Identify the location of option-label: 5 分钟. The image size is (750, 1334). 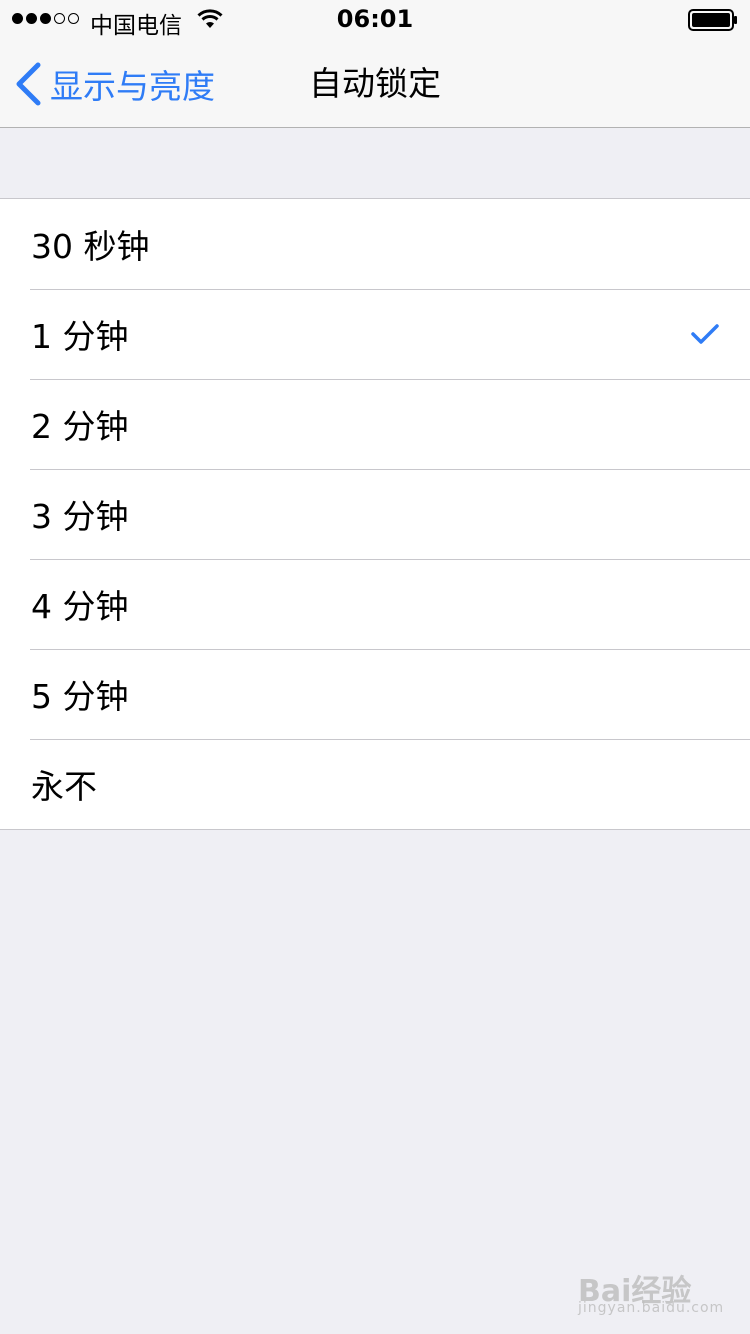
(80, 696).